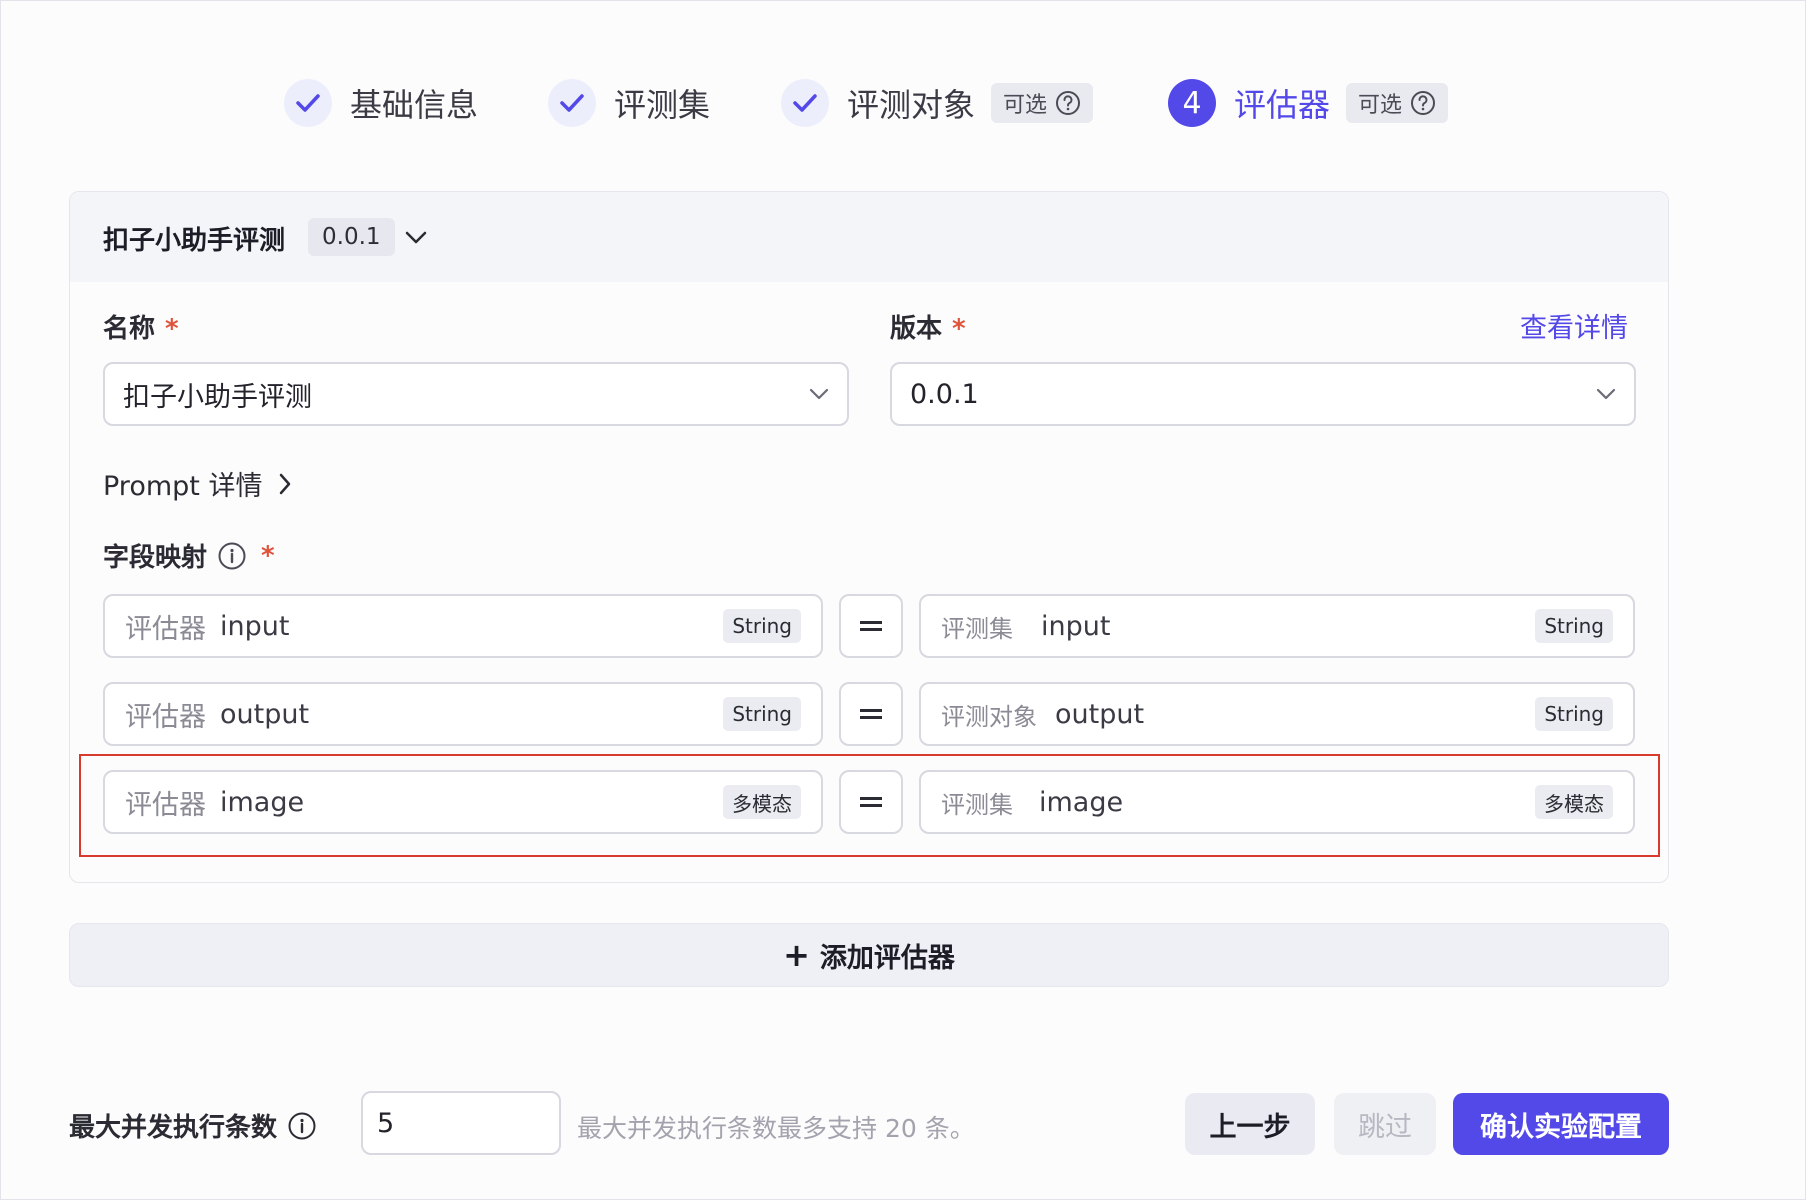 The height and width of the screenshot is (1200, 1806). I want to click on version-select: 0.0.1, so click(1263, 394).